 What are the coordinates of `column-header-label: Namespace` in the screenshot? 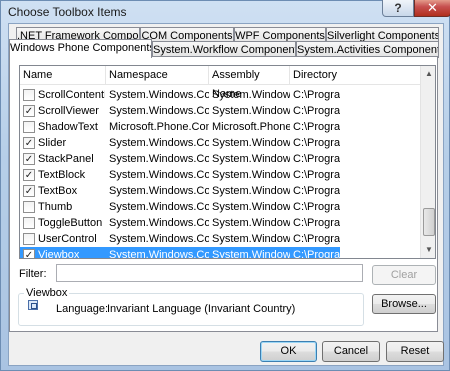 It's located at (138, 75).